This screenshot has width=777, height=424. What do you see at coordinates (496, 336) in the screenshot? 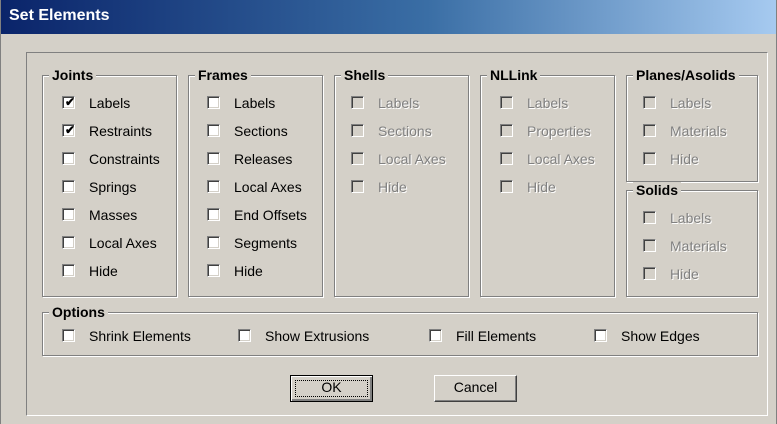
I see `checkbox-label: Fill Elements` at bounding box center [496, 336].